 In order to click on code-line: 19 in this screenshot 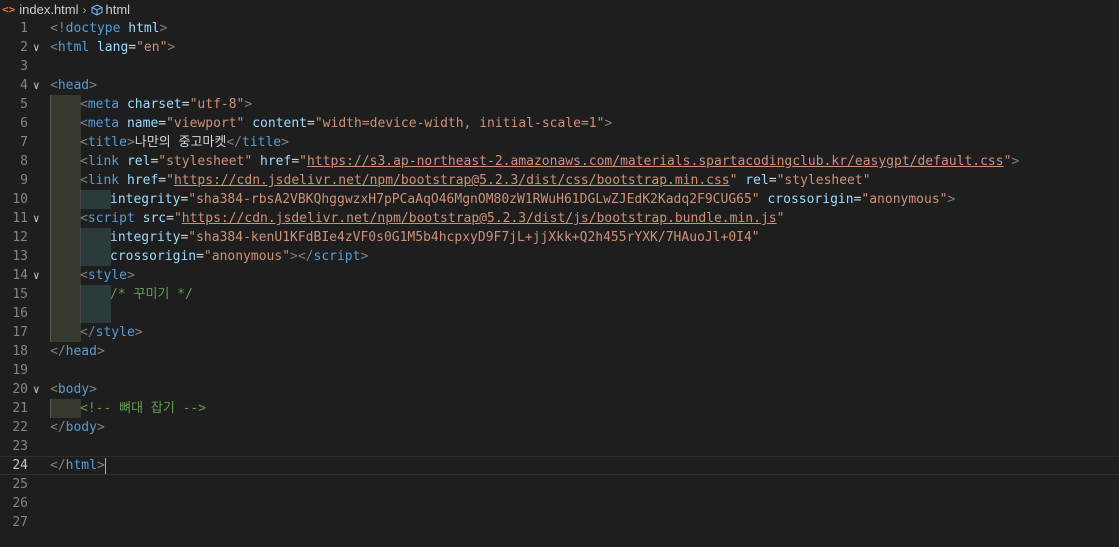, I will do `click(559, 370)`.